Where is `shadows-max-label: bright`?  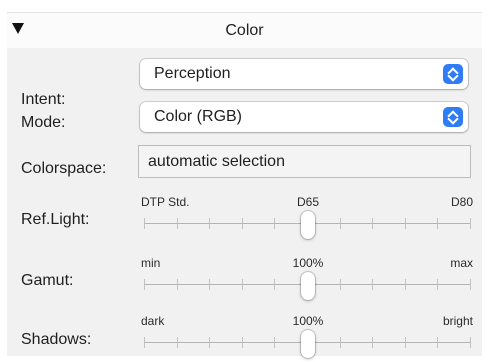 shadows-max-label: bright is located at coordinates (457, 321).